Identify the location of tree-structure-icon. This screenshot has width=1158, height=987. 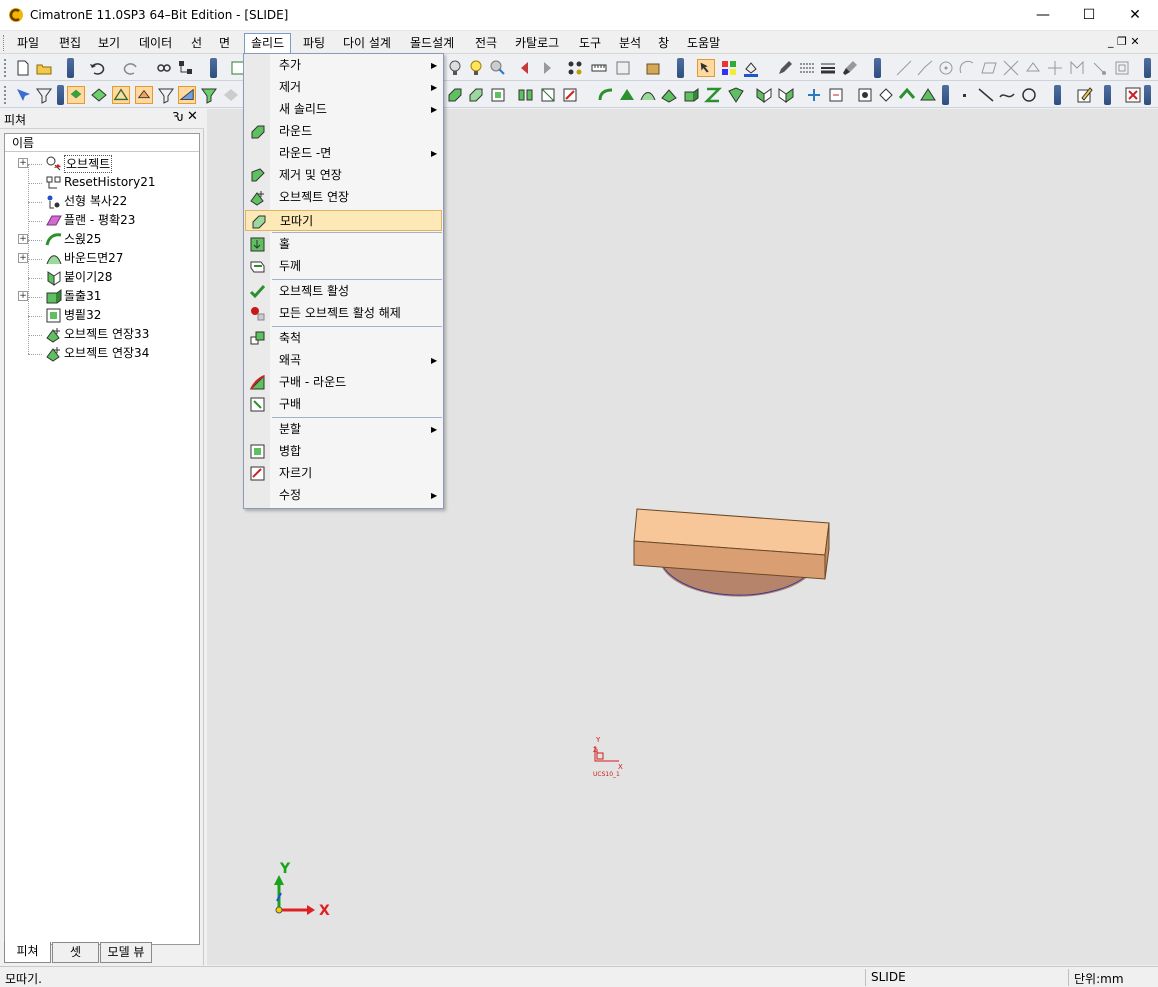
(186, 68).